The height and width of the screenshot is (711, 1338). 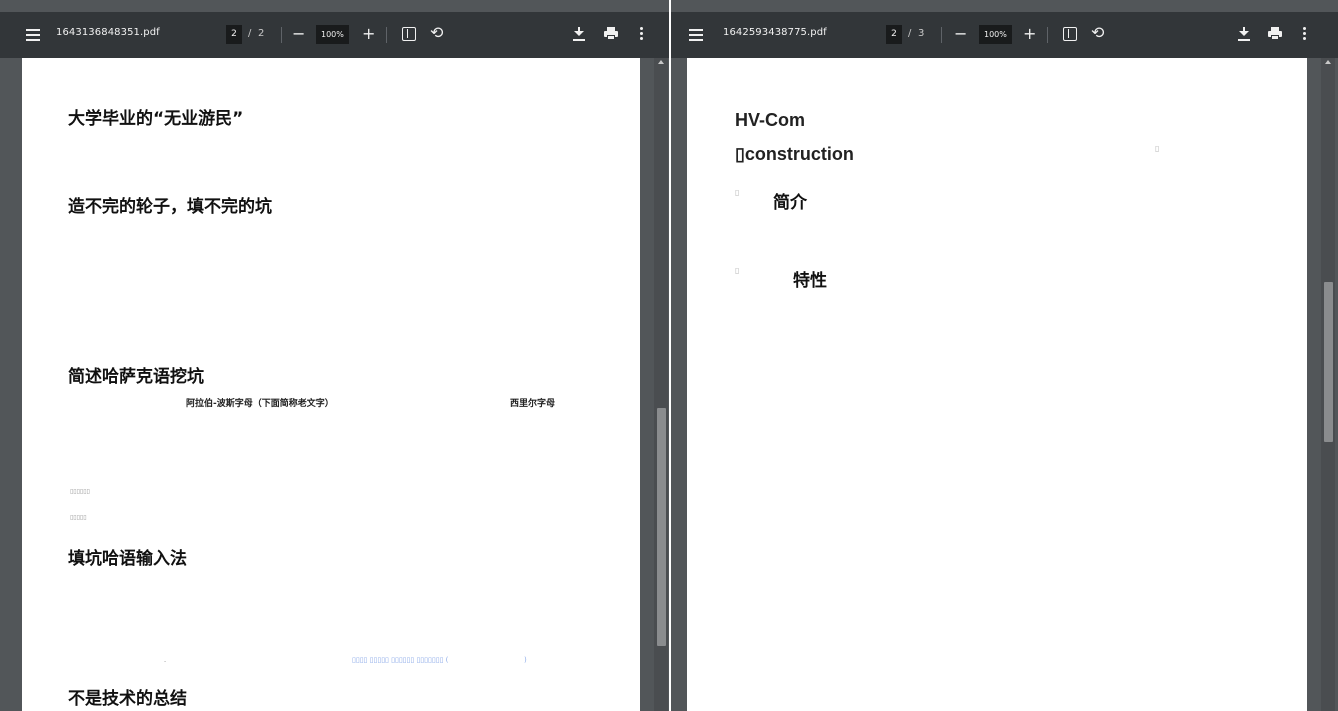 What do you see at coordinates (775, 32) in the screenshot?
I see `document-filename: 1642593438775.pdf` at bounding box center [775, 32].